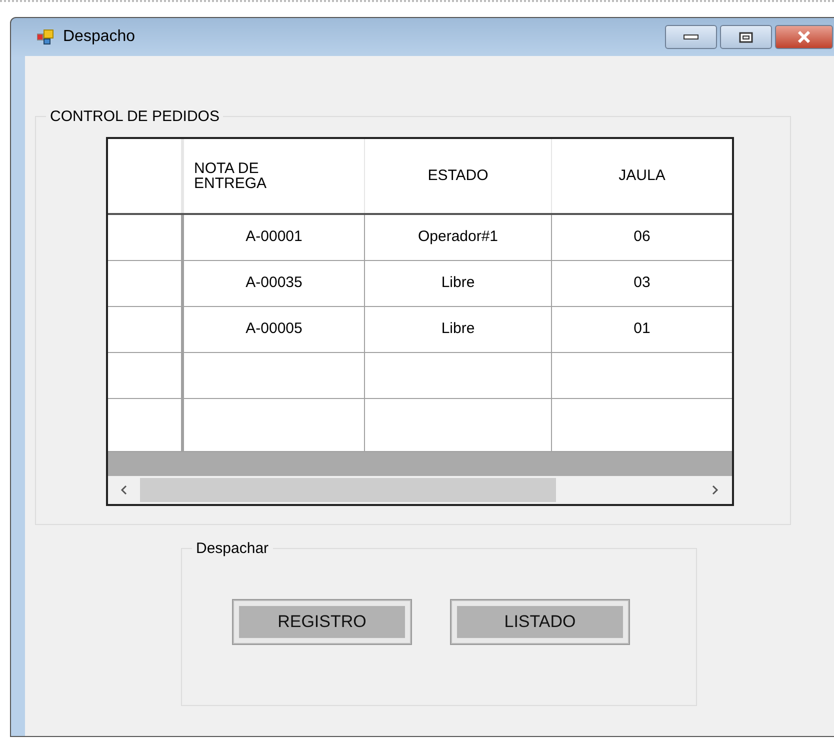 This screenshot has width=834, height=742. What do you see at coordinates (46, 37) in the screenshot?
I see `app-icon` at bounding box center [46, 37].